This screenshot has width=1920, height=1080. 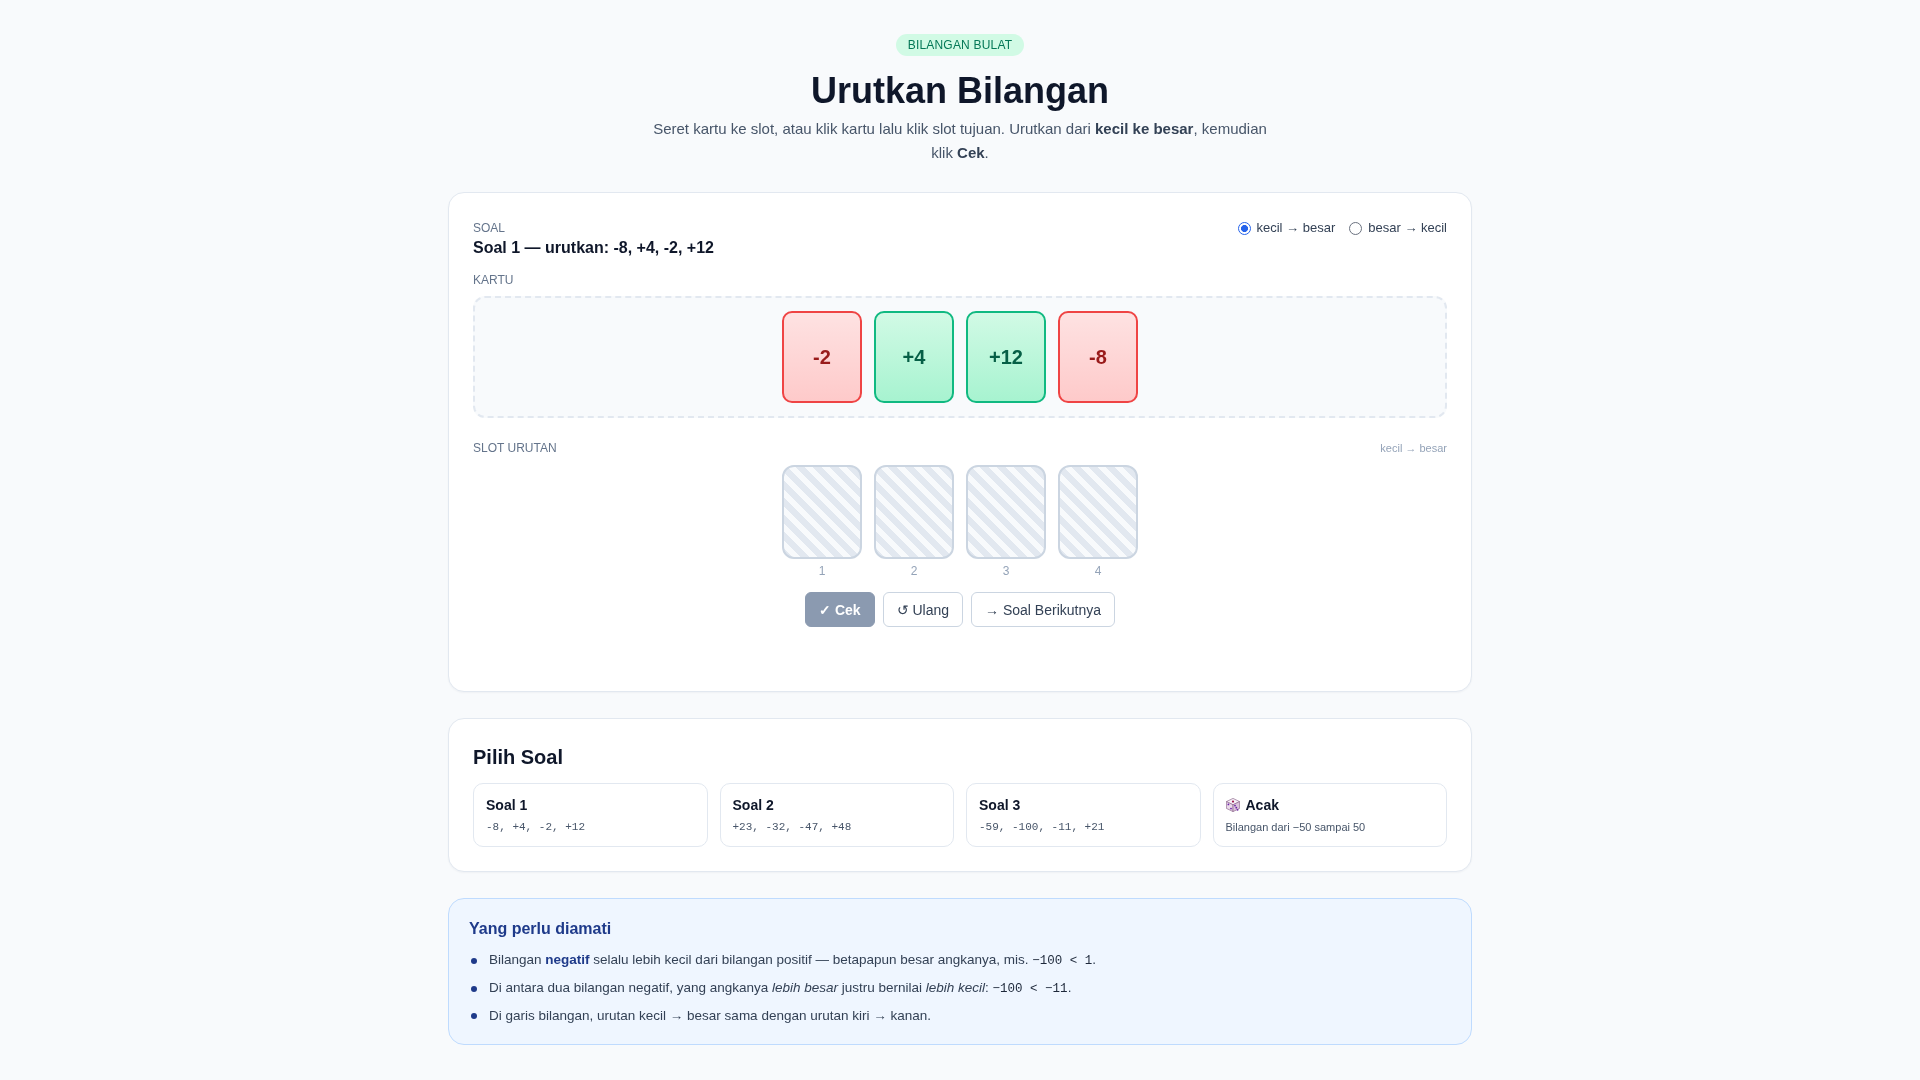 What do you see at coordinates (518, 757) in the screenshot?
I see `panel-title: Pilih Soal` at bounding box center [518, 757].